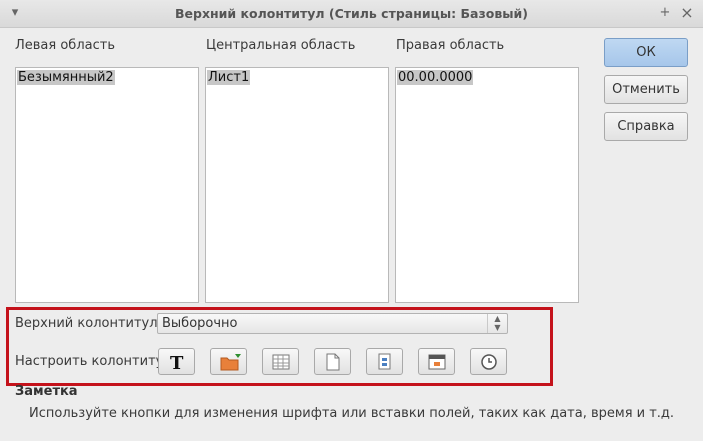 The height and width of the screenshot is (441, 703). Describe the element at coordinates (229, 77) in the screenshot. I see `center-area-content: Лист1` at that location.